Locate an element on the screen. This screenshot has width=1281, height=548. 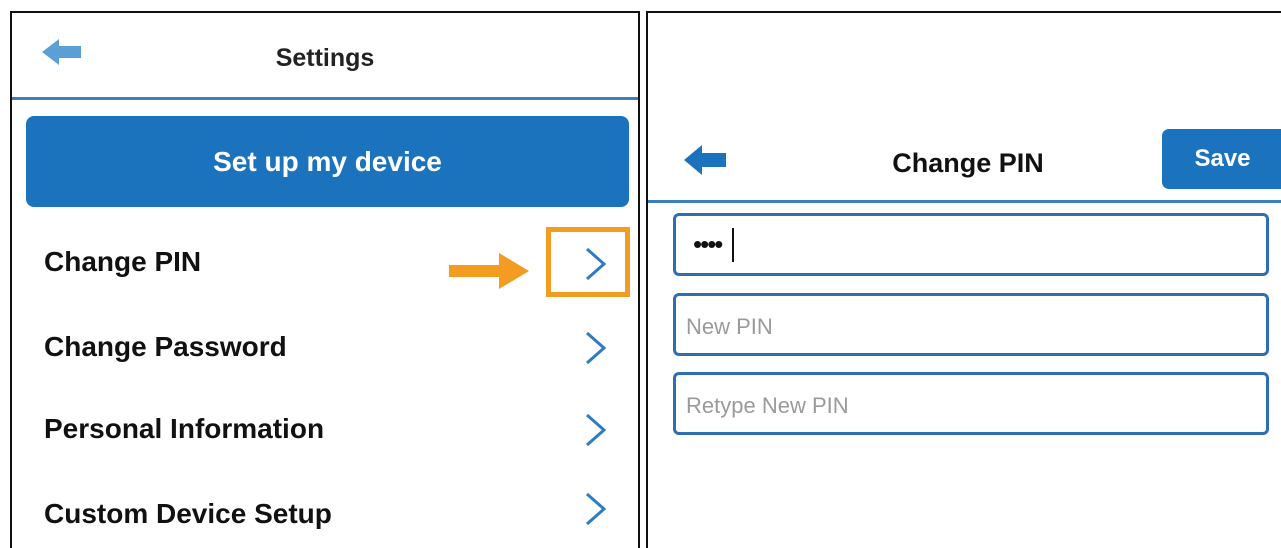
back-arrow-icon is located at coordinates (705, 160).